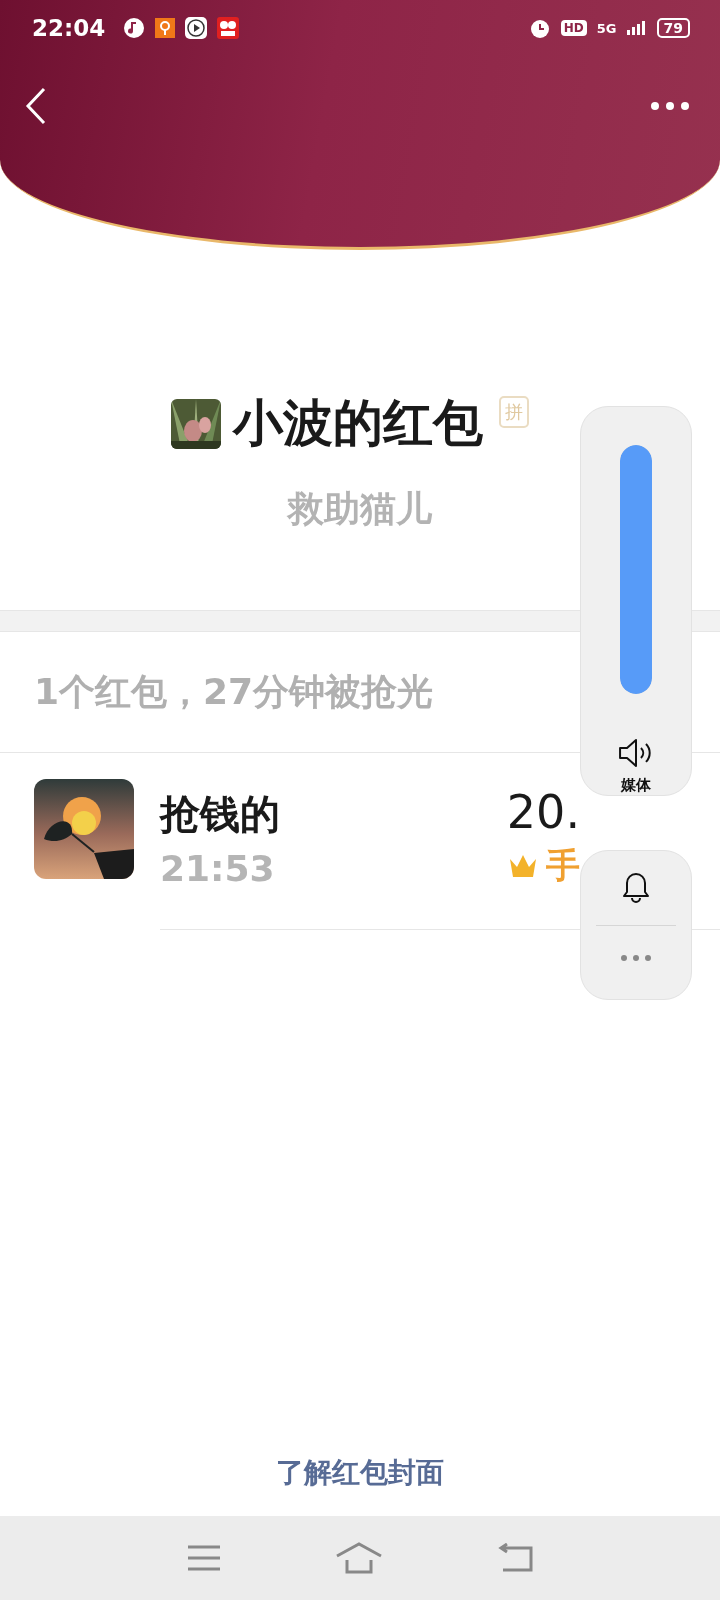 The height and width of the screenshot is (1600, 720). What do you see at coordinates (636, 785) in the screenshot?
I see `volume-label: 媒体` at bounding box center [636, 785].